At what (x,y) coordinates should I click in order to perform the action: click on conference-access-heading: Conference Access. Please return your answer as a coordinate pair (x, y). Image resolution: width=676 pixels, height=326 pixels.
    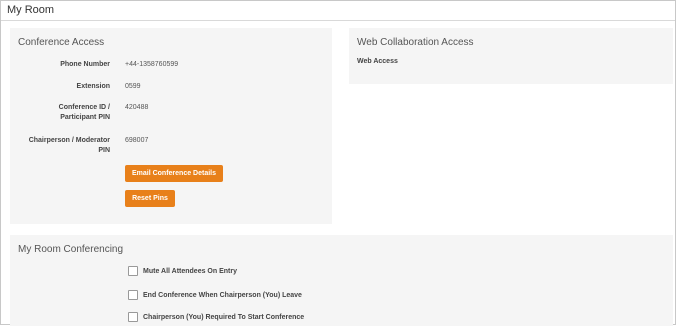
    Looking at the image, I should click on (61, 42).